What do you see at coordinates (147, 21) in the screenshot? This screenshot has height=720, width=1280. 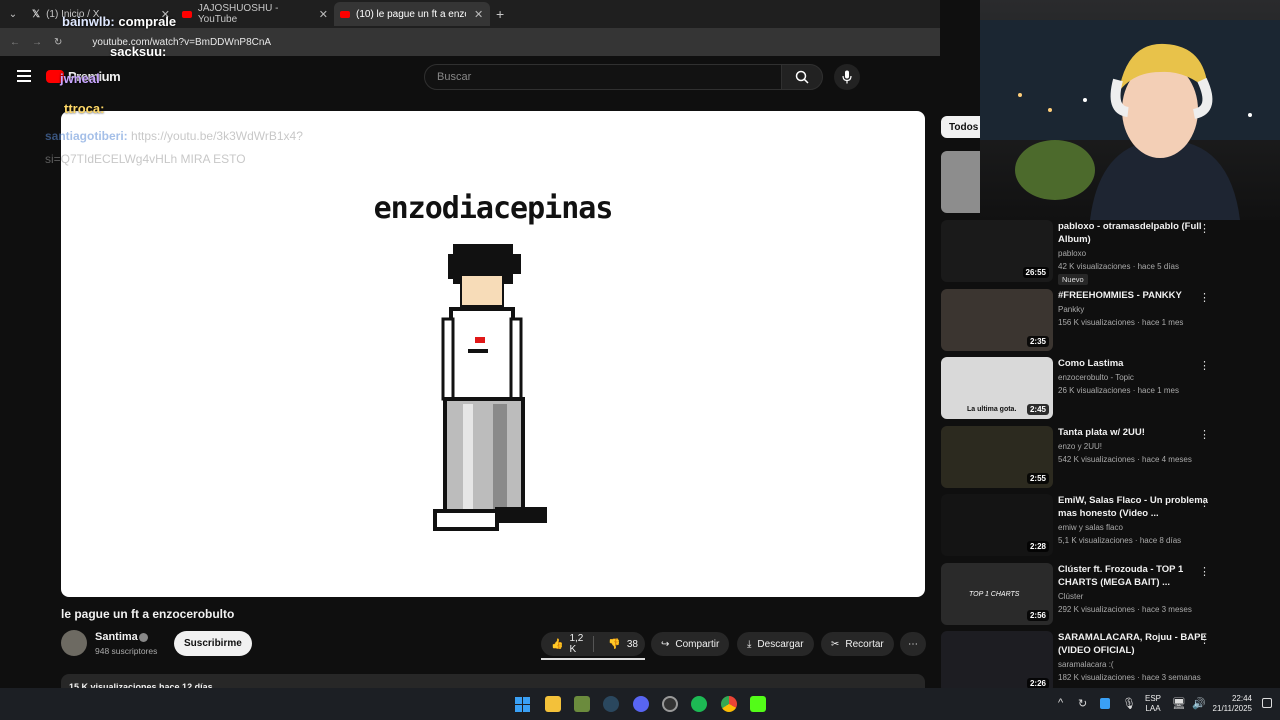 I see `chat-text: comprale` at bounding box center [147, 21].